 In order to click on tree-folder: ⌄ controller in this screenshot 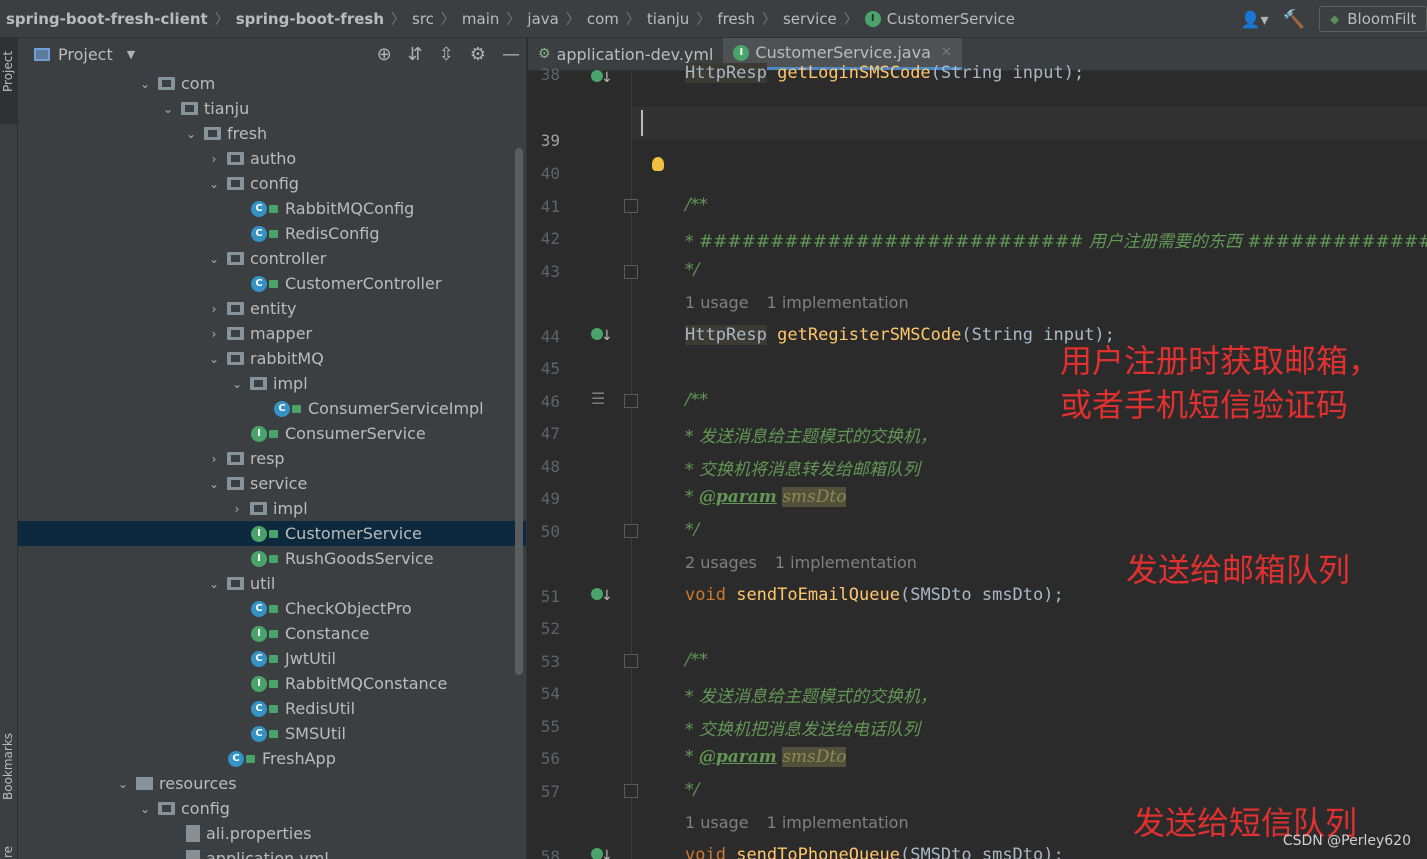, I will do `click(272, 258)`.